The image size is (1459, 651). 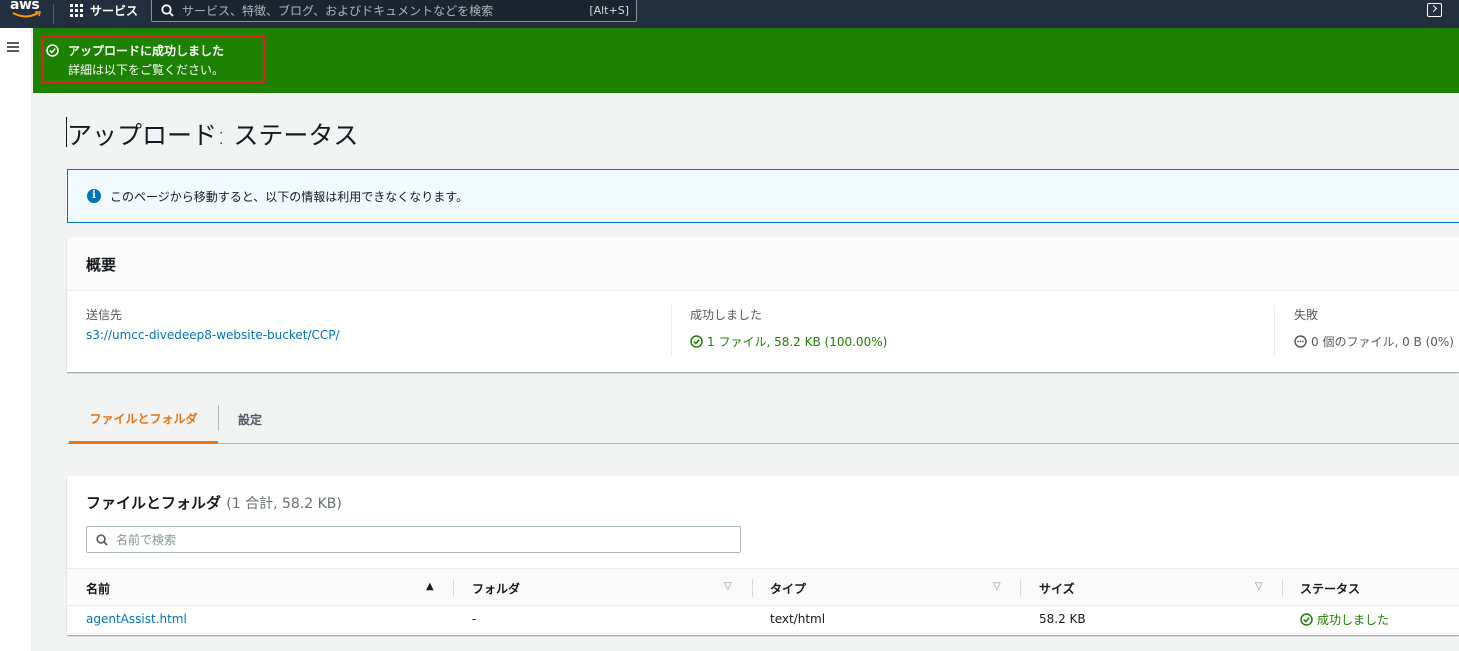 I want to click on column-header-size: サイズ, so click(x=1057, y=588).